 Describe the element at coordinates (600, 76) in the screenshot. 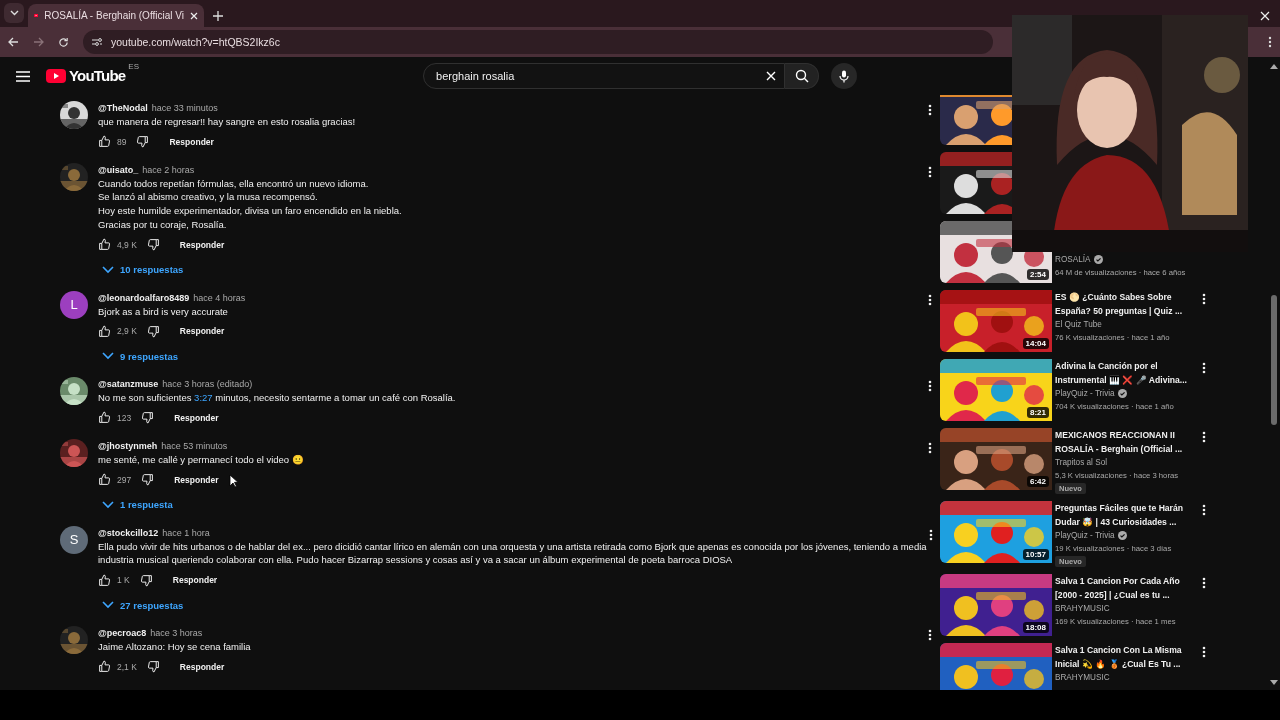

I see `search-input: berghain rosalia` at that location.